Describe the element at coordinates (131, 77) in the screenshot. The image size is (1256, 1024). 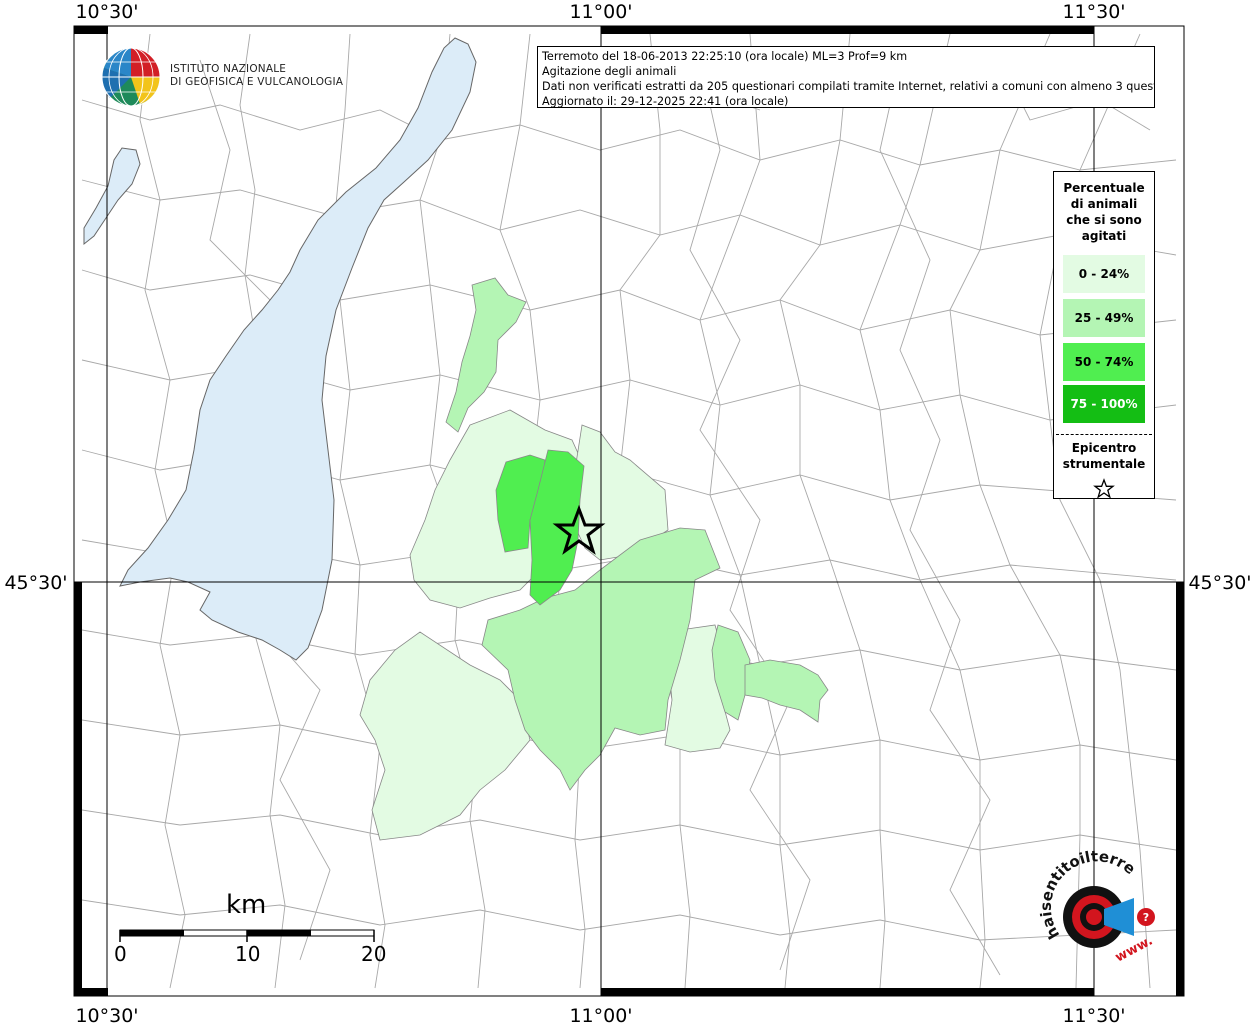
I see `ingv-globe-icon` at that location.